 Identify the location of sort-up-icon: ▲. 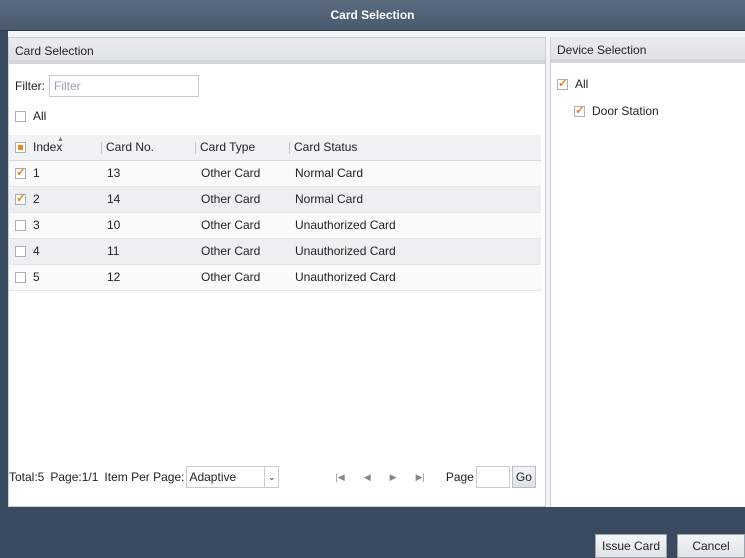
(60, 139).